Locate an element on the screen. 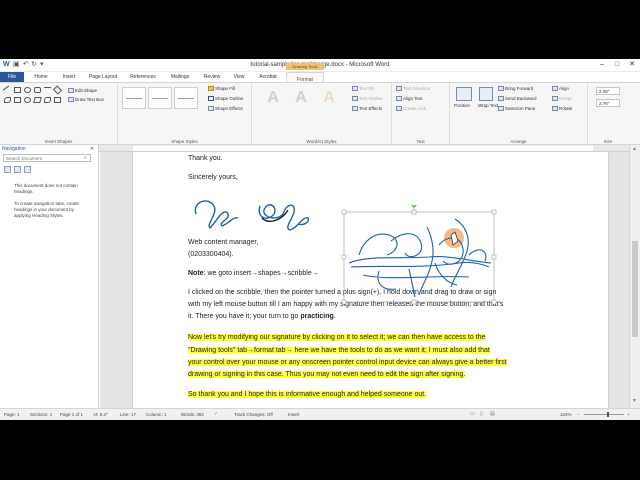  wrap-text-icon is located at coordinates (486, 94).